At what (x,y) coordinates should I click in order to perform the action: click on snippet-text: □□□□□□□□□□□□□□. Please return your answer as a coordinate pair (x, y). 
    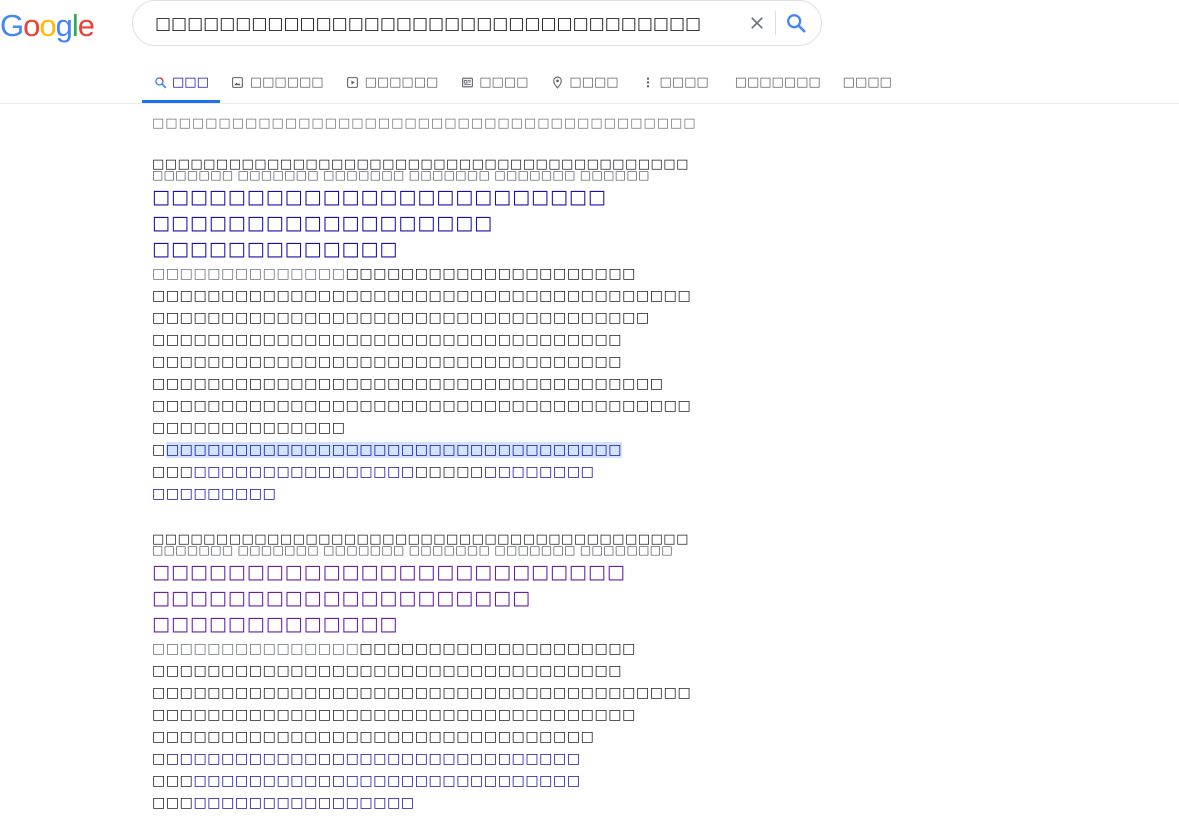
    Looking at the image, I should click on (249, 428).